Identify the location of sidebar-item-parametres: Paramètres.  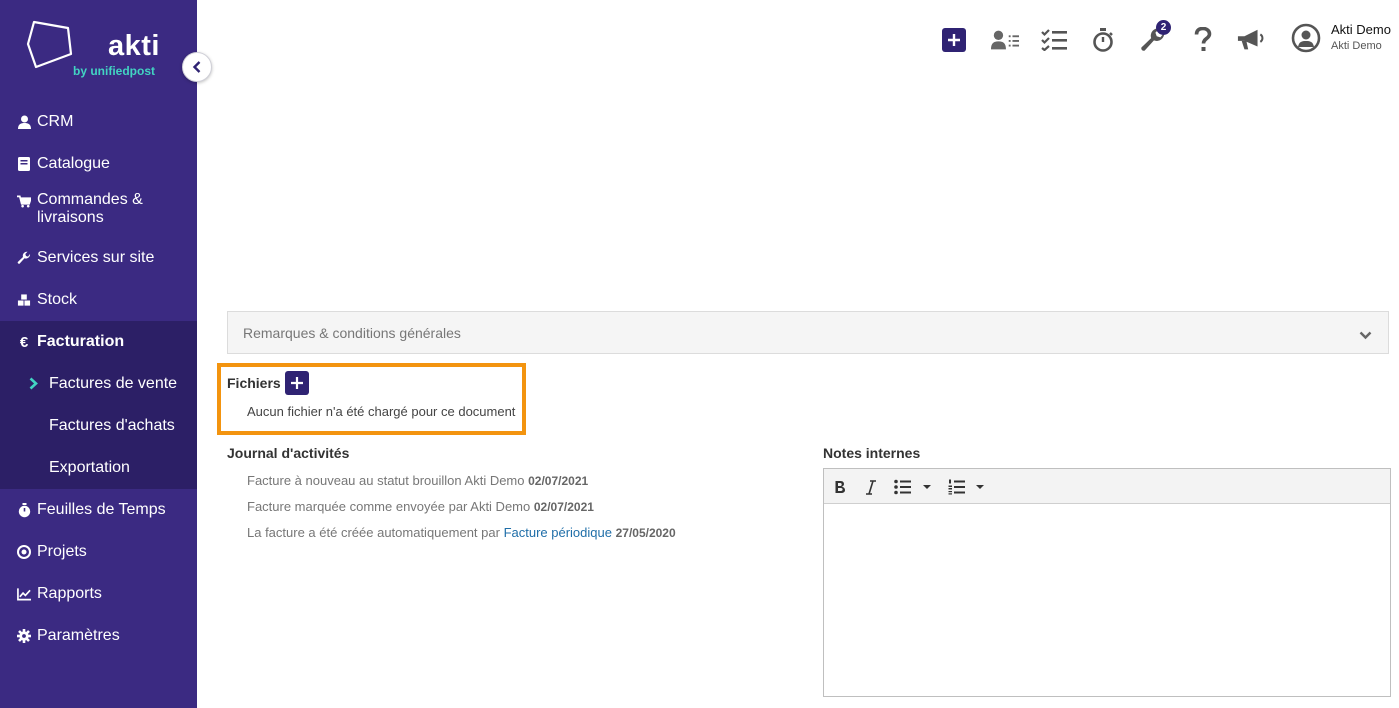
(98, 636).